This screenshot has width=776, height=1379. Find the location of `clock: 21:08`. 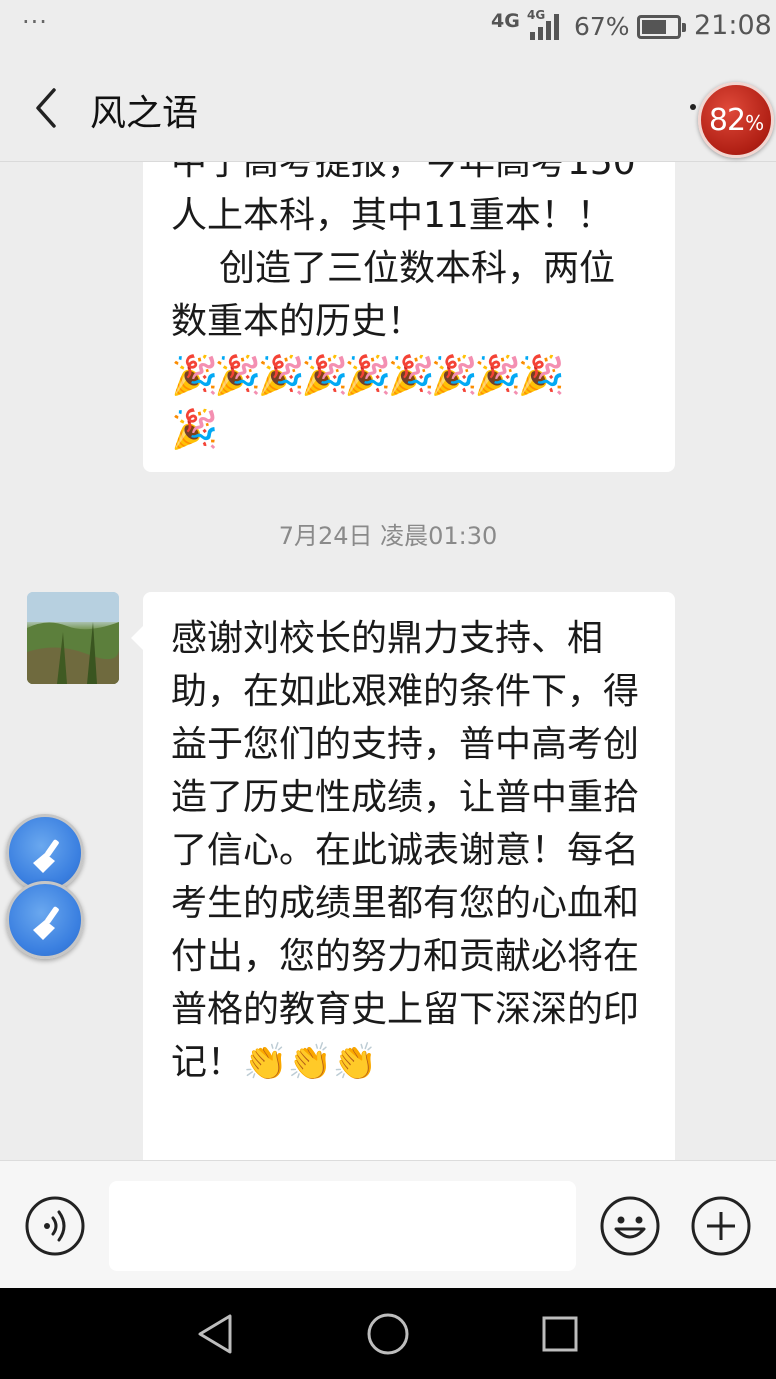

clock: 21:08 is located at coordinates (733, 25).